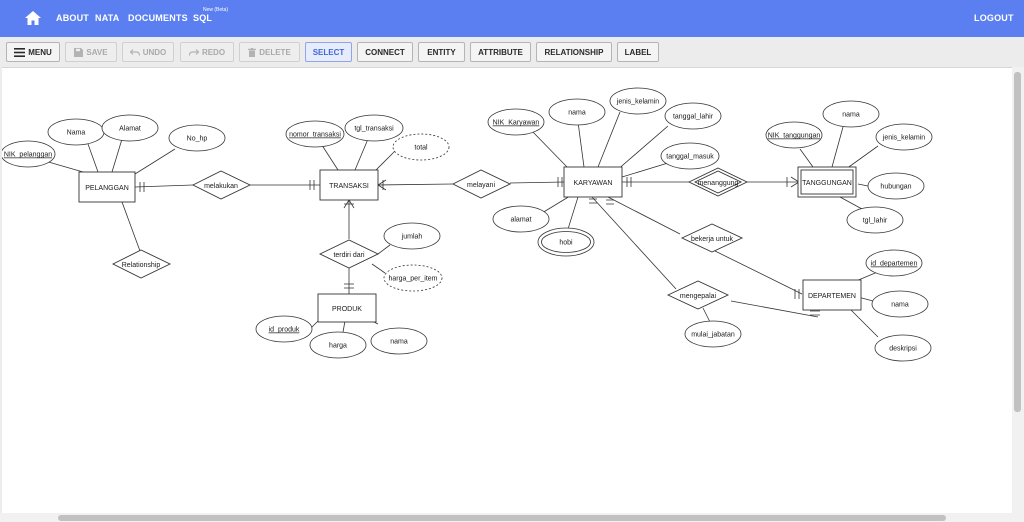 This screenshot has width=1024, height=522. Describe the element at coordinates (202, 18) in the screenshot. I see `nav-sql-link: SQL` at that location.